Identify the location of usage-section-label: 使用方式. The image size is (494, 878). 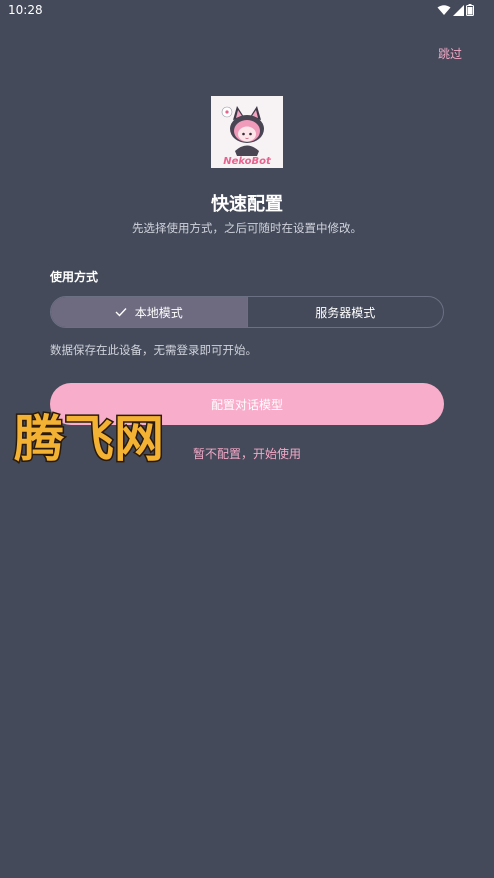
(74, 277).